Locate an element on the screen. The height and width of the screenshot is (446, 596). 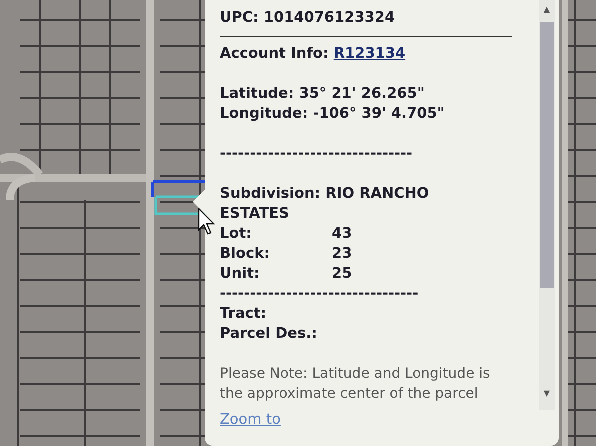
coordinate-text: Latitude: 35° 21' 26.265" is located at coordinates (323, 94).